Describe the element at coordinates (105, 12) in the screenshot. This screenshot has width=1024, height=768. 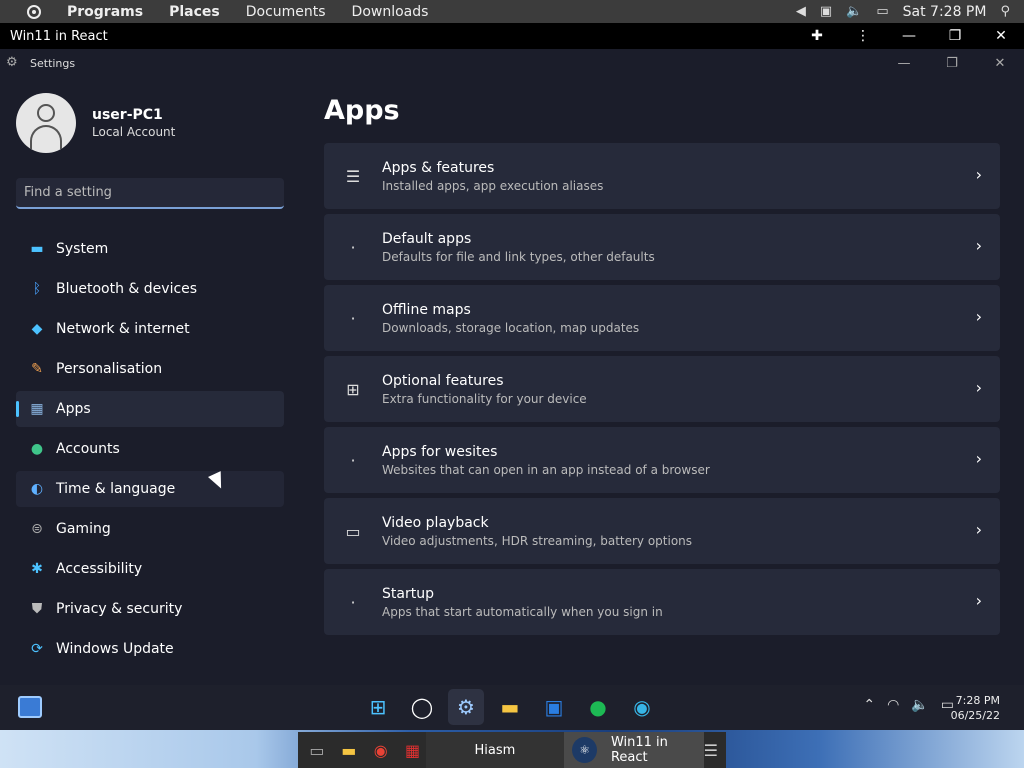
I see `menu-programs: Programs` at that location.